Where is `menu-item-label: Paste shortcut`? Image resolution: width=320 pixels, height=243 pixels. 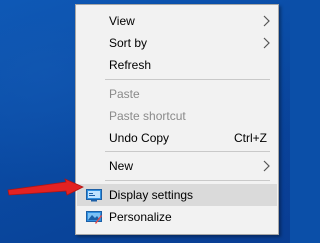 menu-item-label: Paste shortcut is located at coordinates (147, 116).